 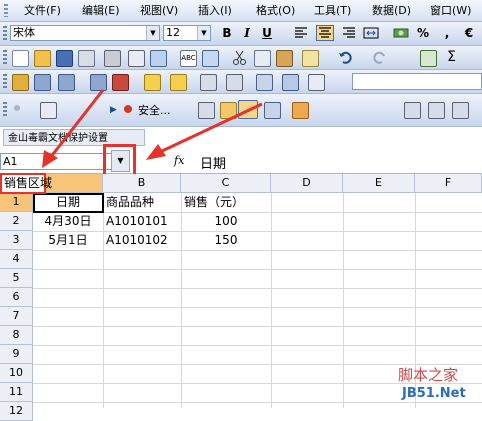 I want to click on annotation-arrows, so click(x=152, y=128).